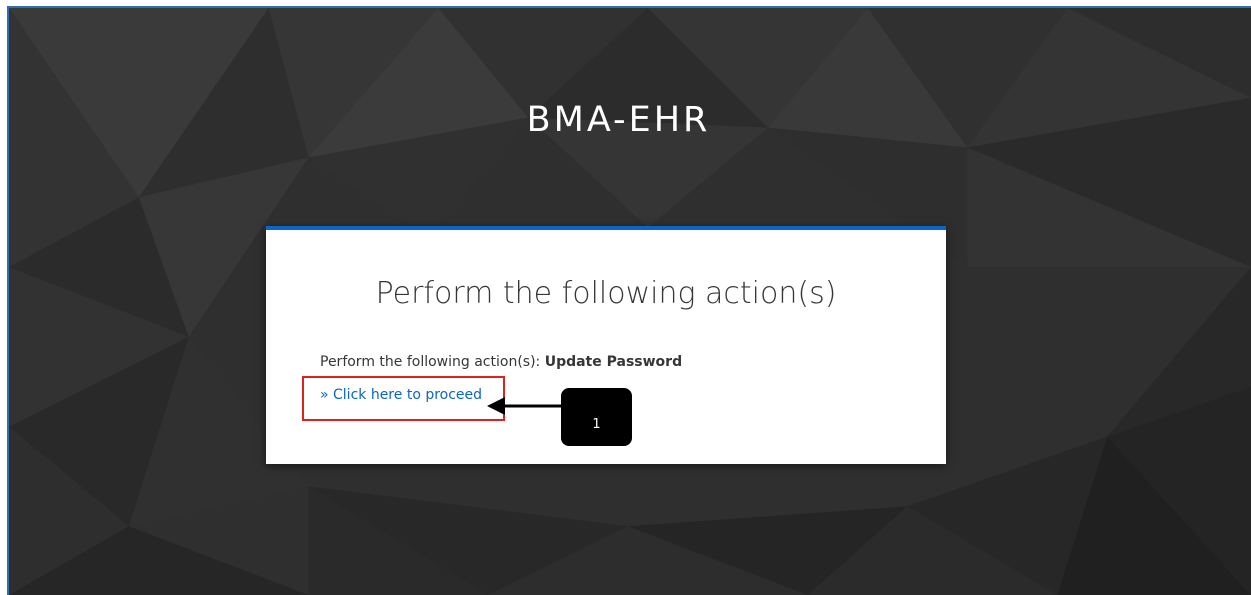  I want to click on annotation-highlight-box, so click(403, 398).